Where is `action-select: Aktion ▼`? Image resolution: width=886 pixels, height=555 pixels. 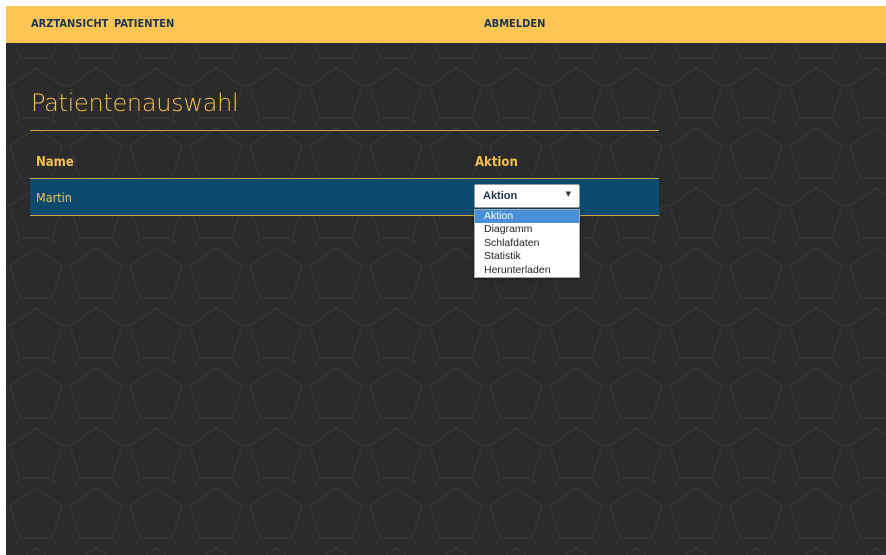
action-select: Aktion ▼ is located at coordinates (527, 196).